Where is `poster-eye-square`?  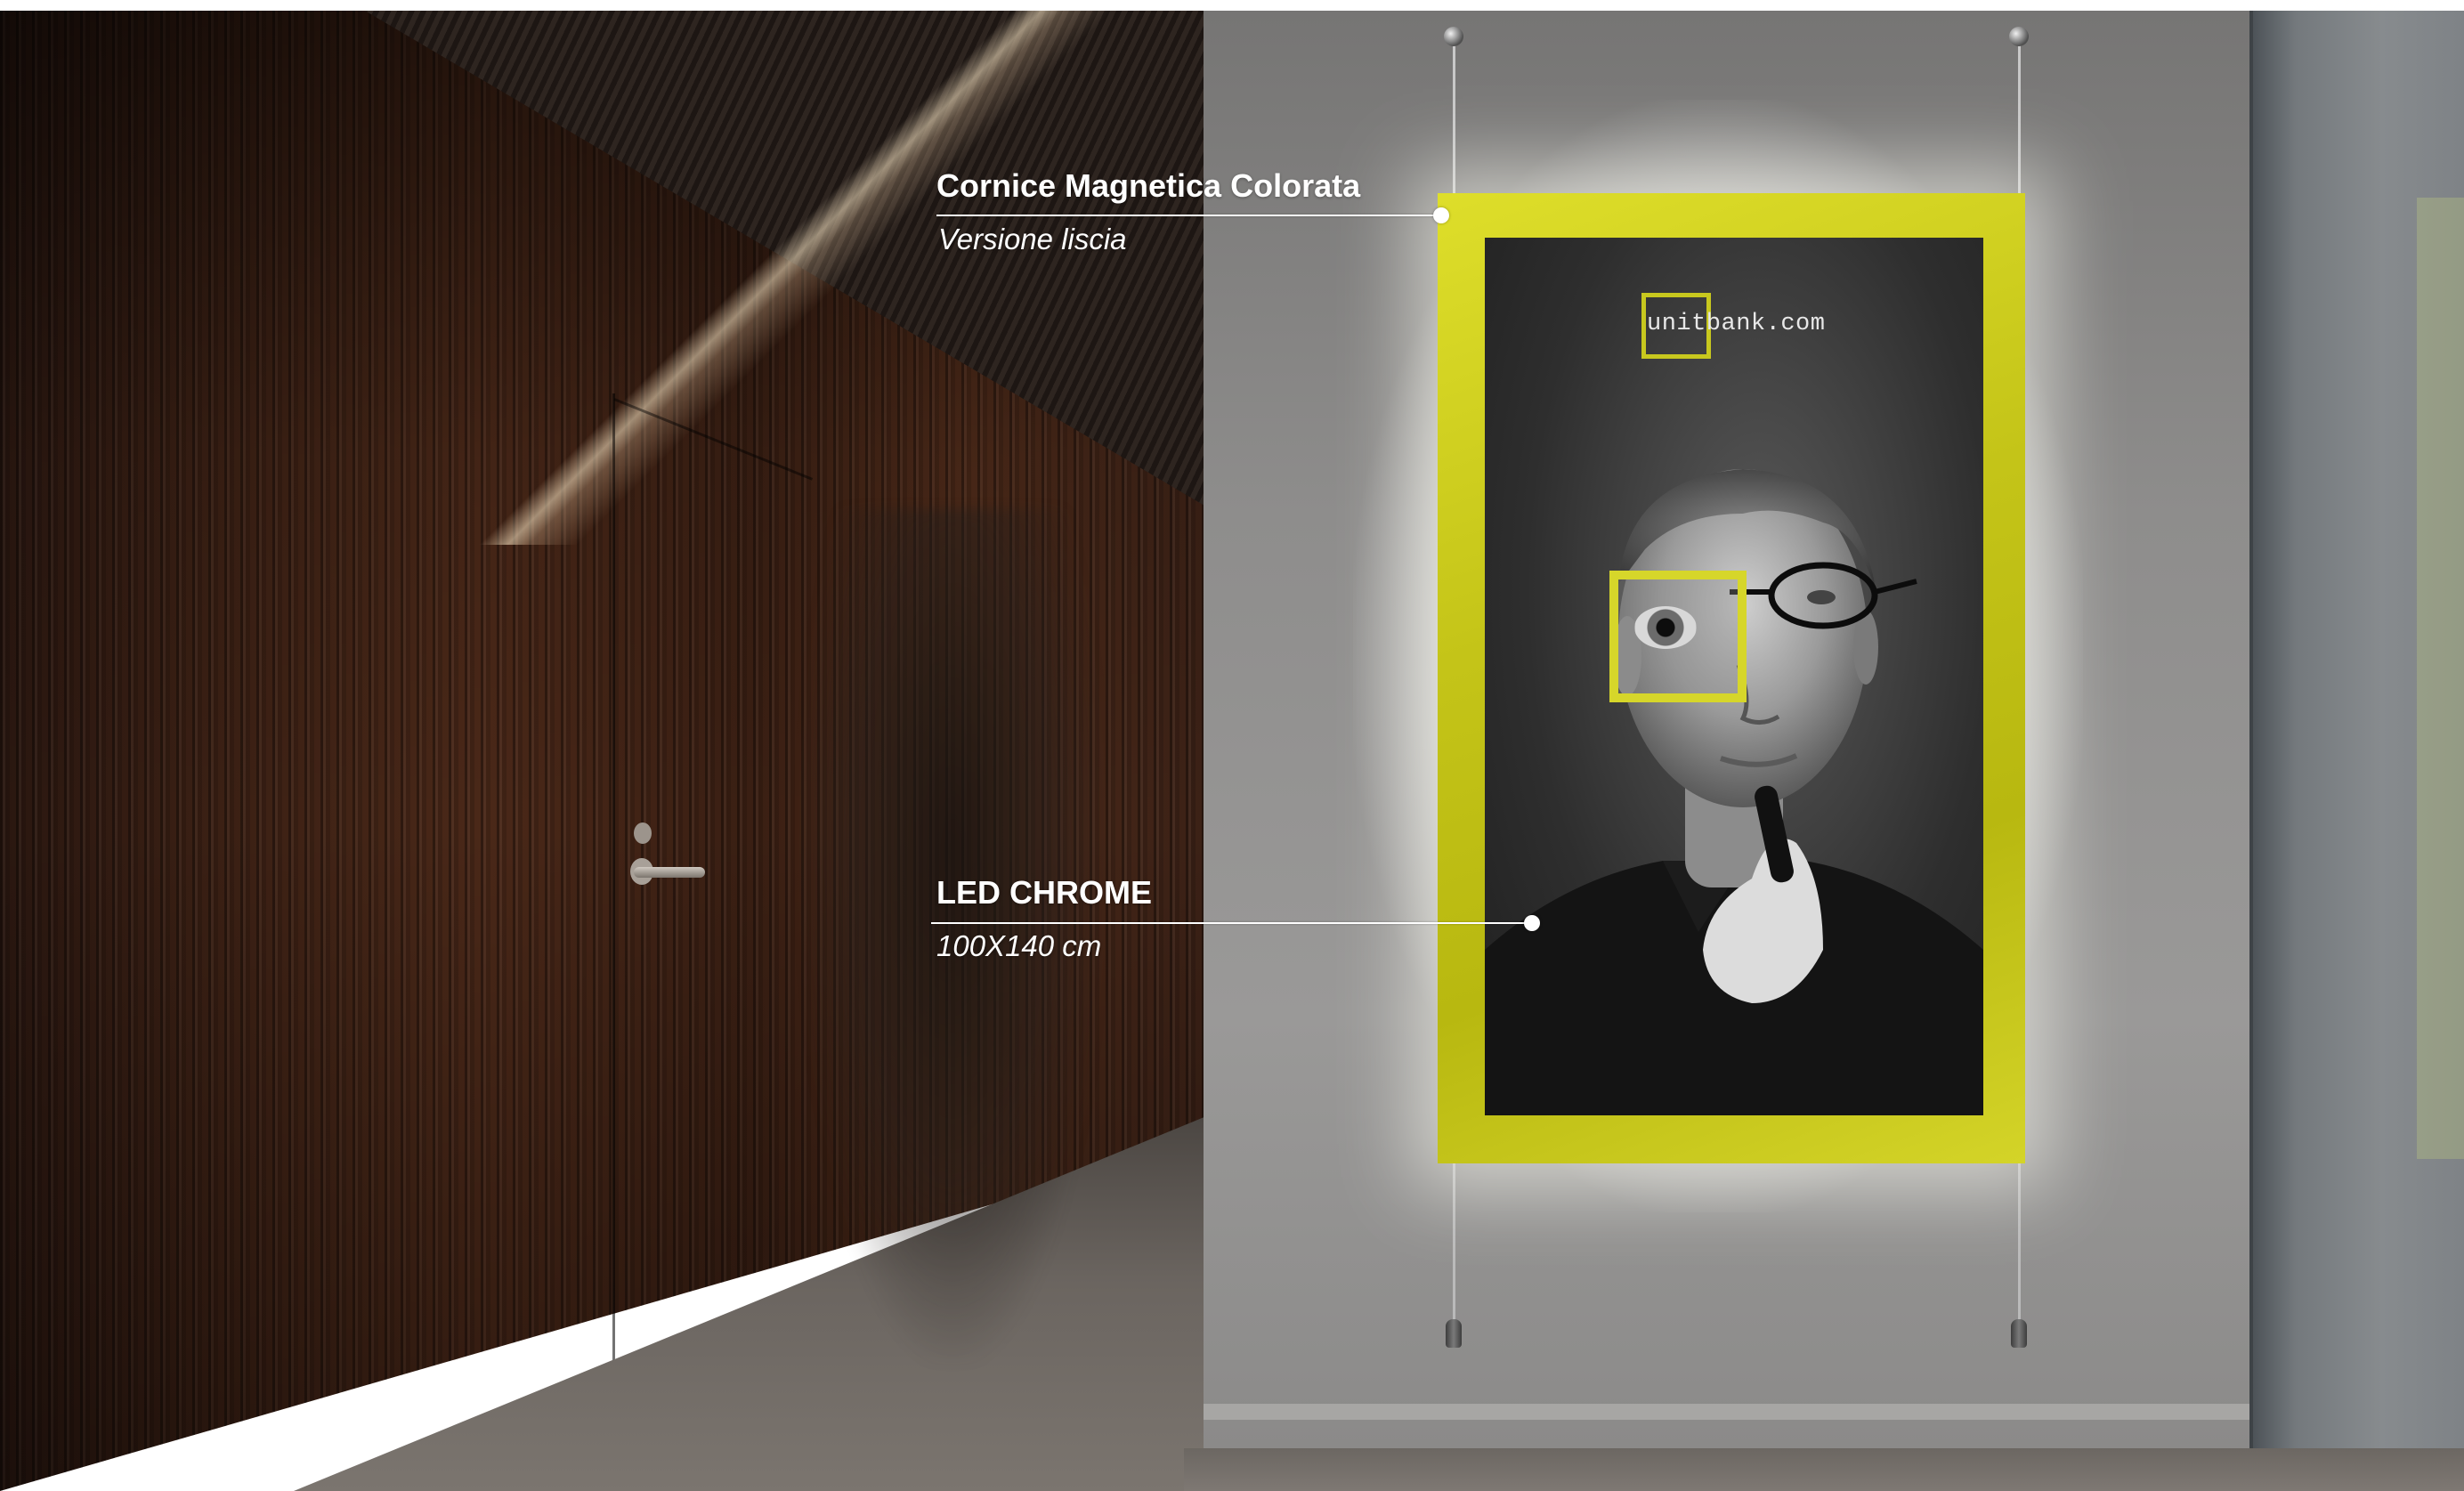
poster-eye-square is located at coordinates (1678, 636).